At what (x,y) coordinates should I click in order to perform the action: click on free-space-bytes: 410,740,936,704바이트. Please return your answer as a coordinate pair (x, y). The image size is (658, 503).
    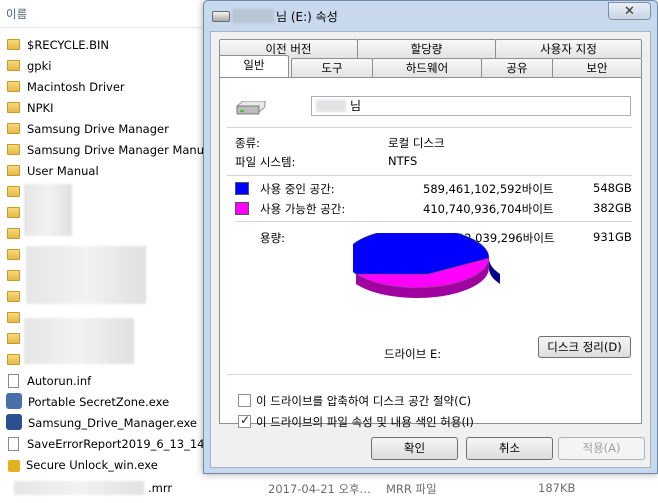
    Looking at the image, I should click on (488, 209).